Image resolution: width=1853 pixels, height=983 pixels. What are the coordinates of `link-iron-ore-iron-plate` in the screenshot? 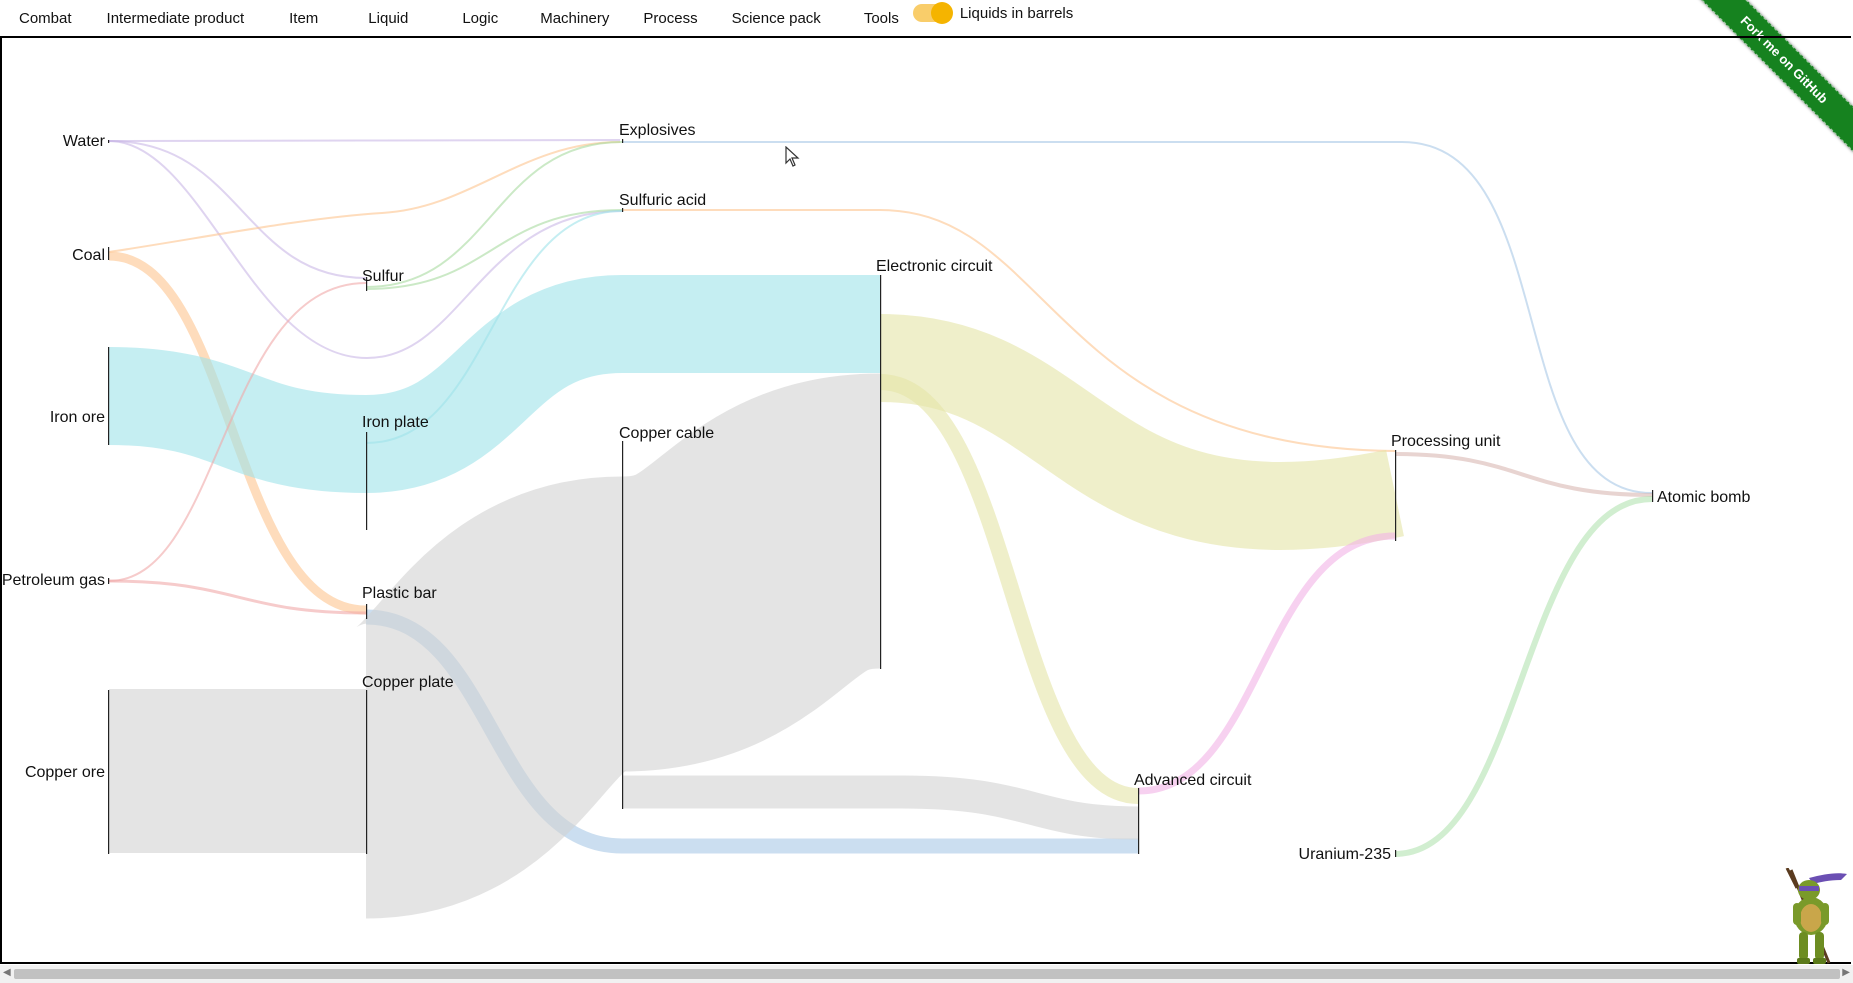 It's located at (237, 420).